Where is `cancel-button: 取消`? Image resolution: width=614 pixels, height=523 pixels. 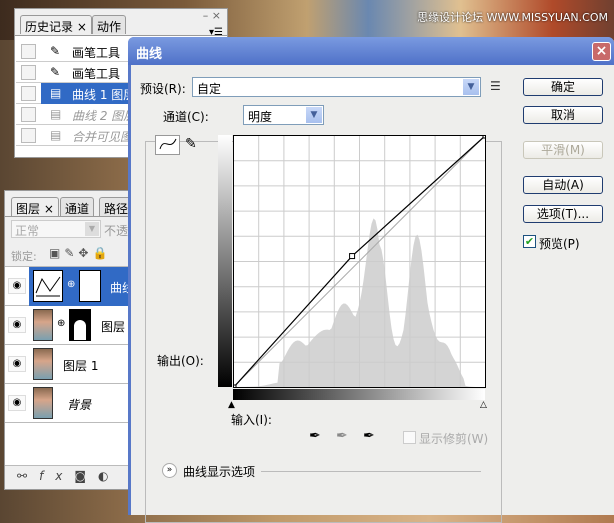 cancel-button: 取消 is located at coordinates (563, 115).